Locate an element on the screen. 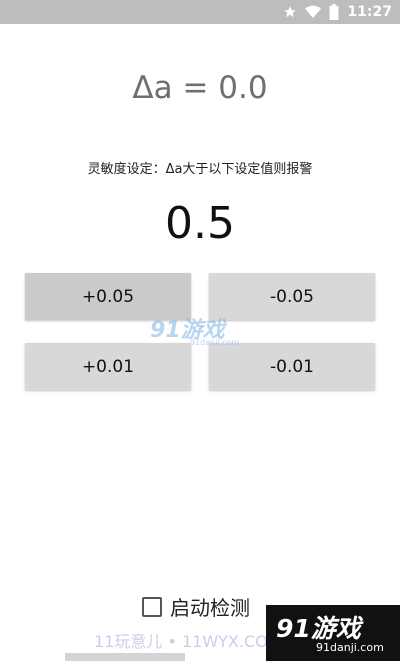  star-icon is located at coordinates (290, 12).